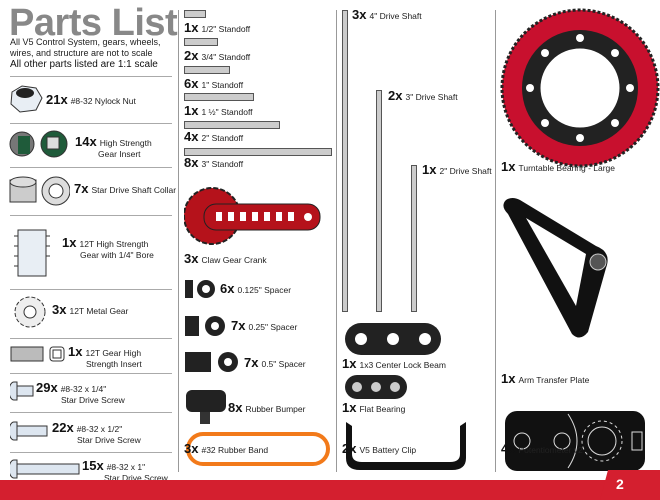  I want to click on part-label: 1x Arm Transfer Plate, so click(545, 378).